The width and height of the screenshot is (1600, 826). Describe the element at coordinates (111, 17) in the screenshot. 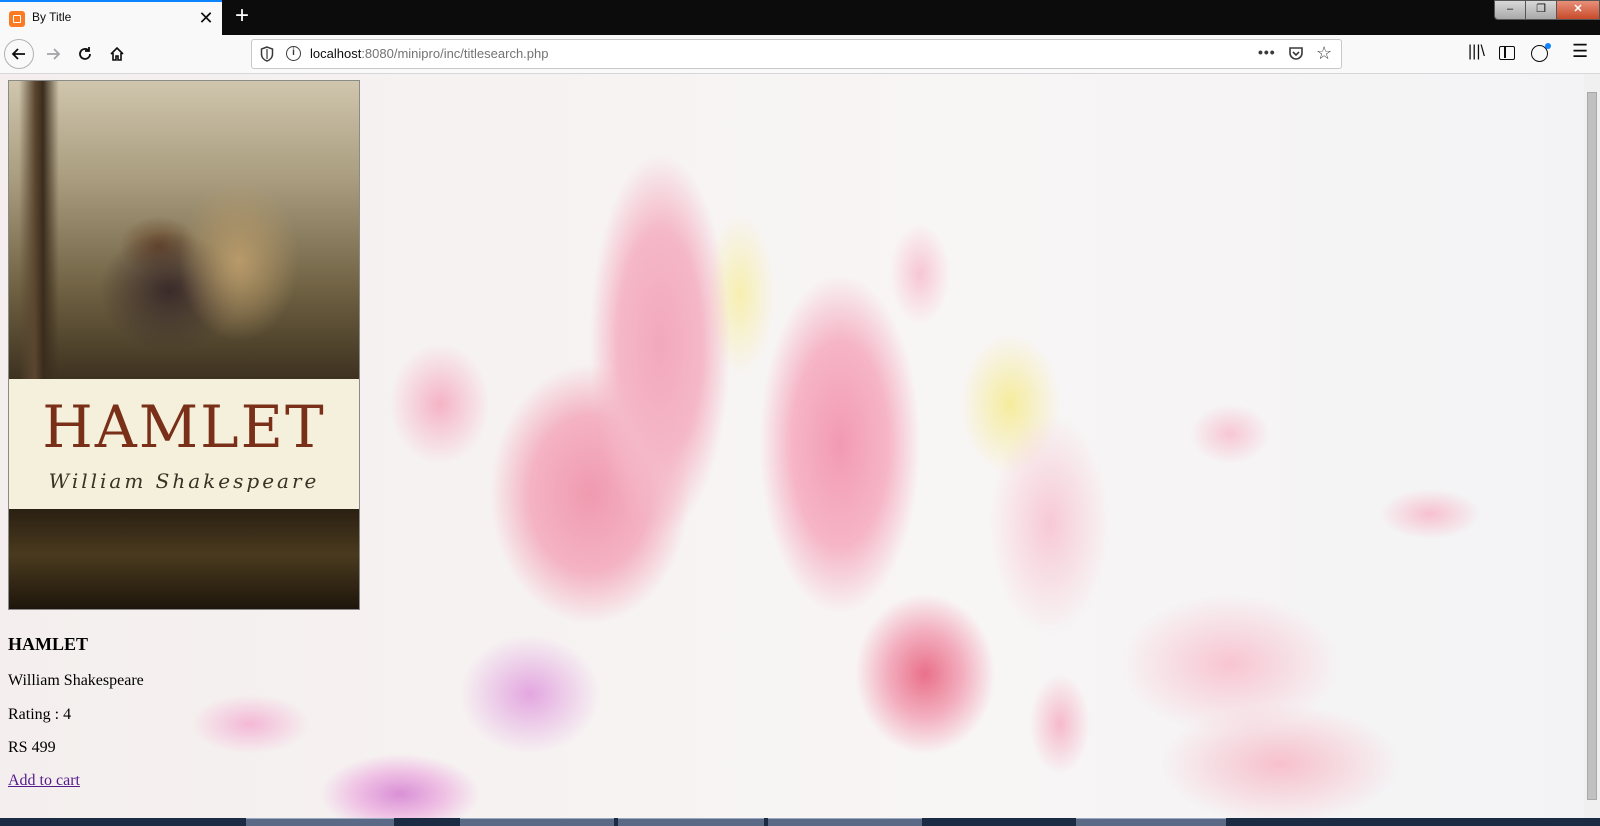

I see `tab-by-title: By Title ✕` at that location.